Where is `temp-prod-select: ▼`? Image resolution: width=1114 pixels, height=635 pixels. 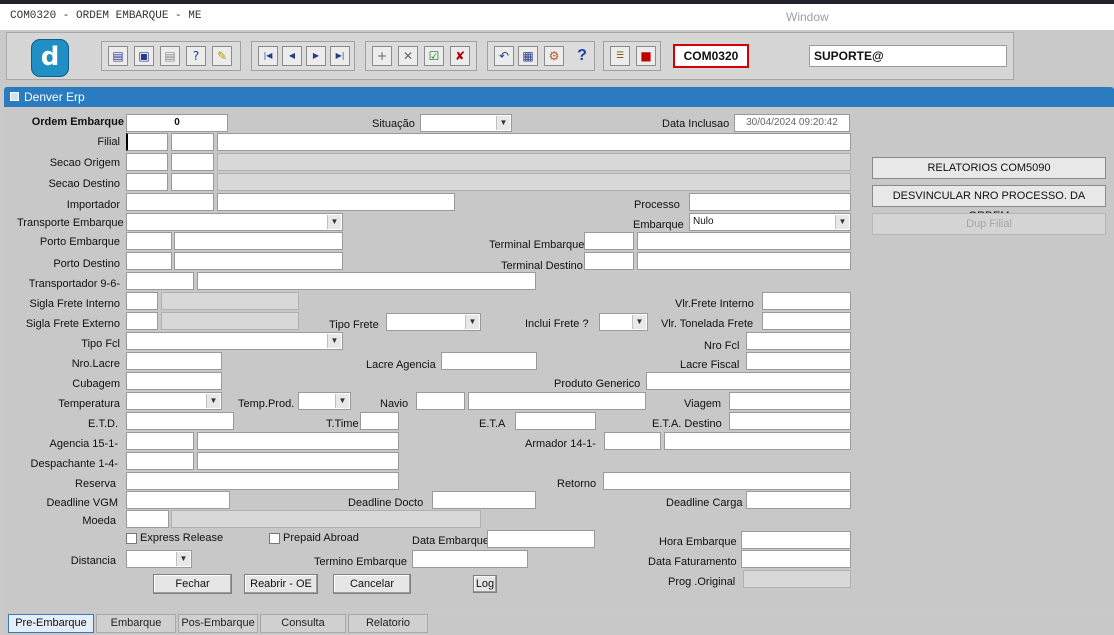 temp-prod-select: ▼ is located at coordinates (324, 401).